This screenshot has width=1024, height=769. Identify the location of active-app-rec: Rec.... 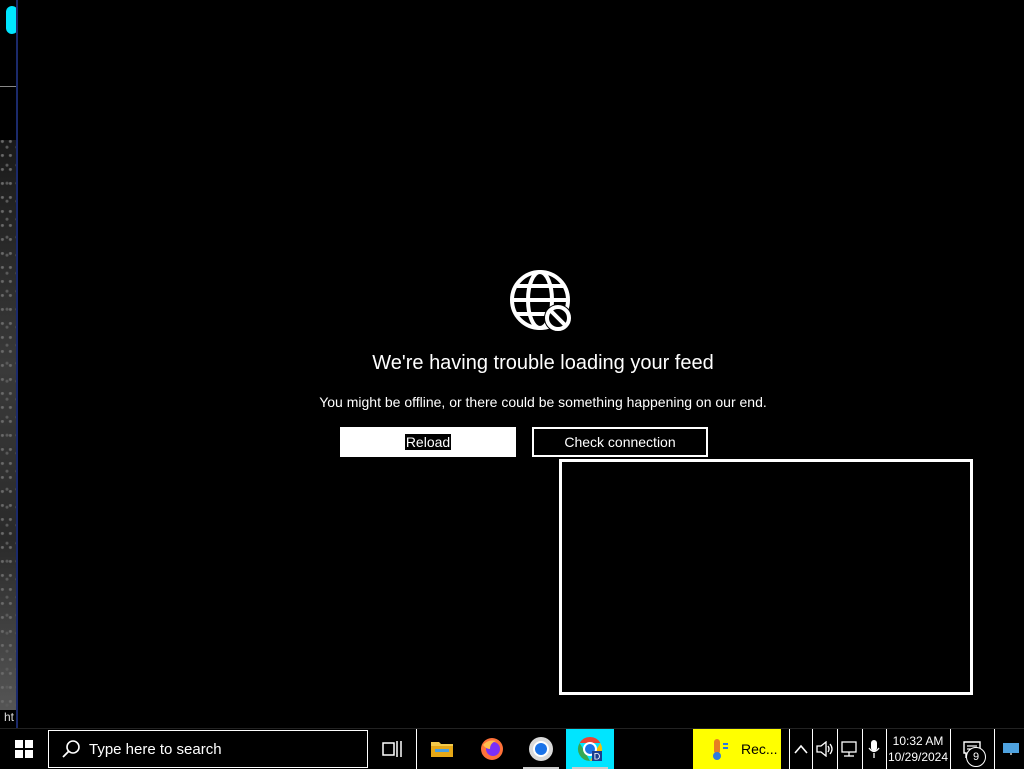
(737, 749).